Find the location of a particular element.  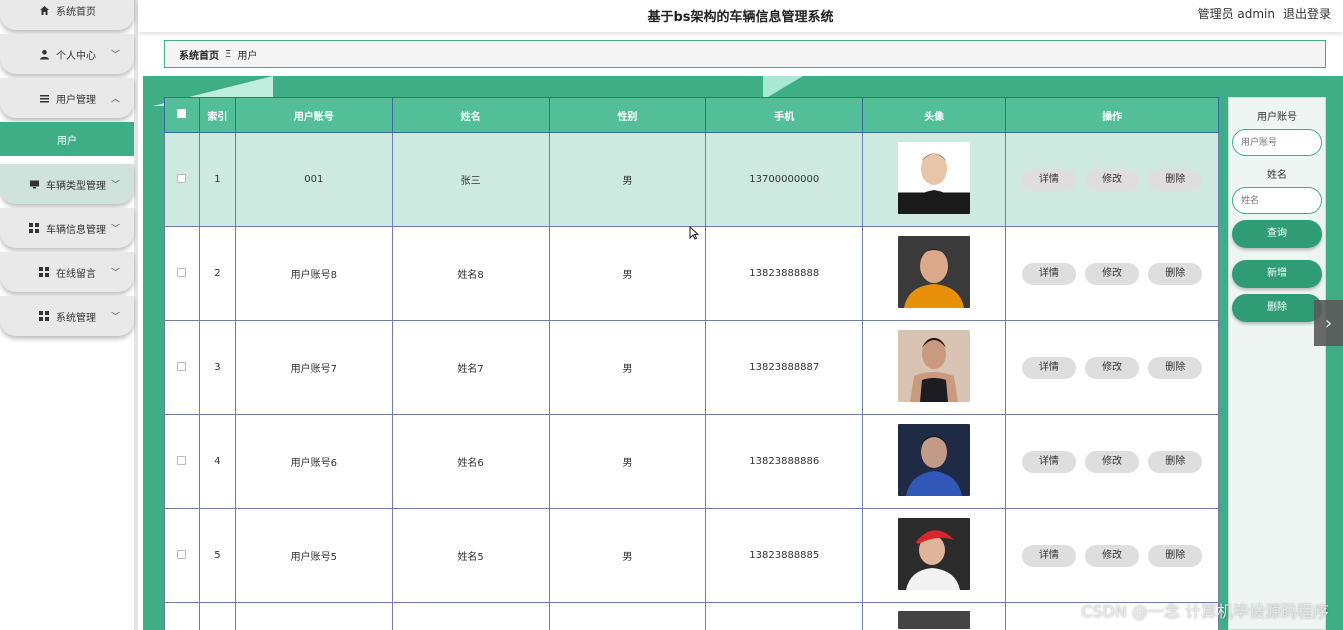

batch-delete-button: 删除 is located at coordinates (1277, 308).